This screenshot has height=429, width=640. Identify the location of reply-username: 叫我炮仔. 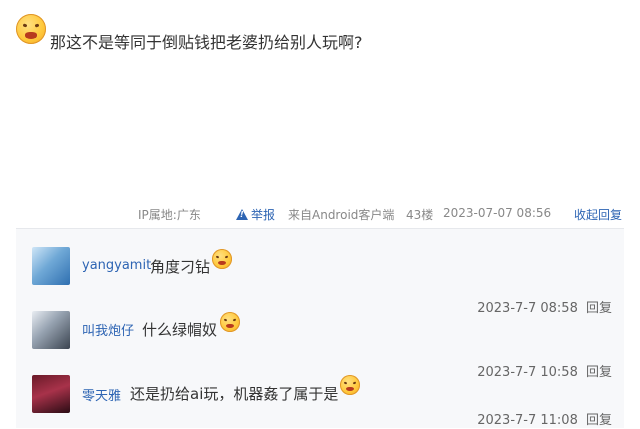
(108, 329).